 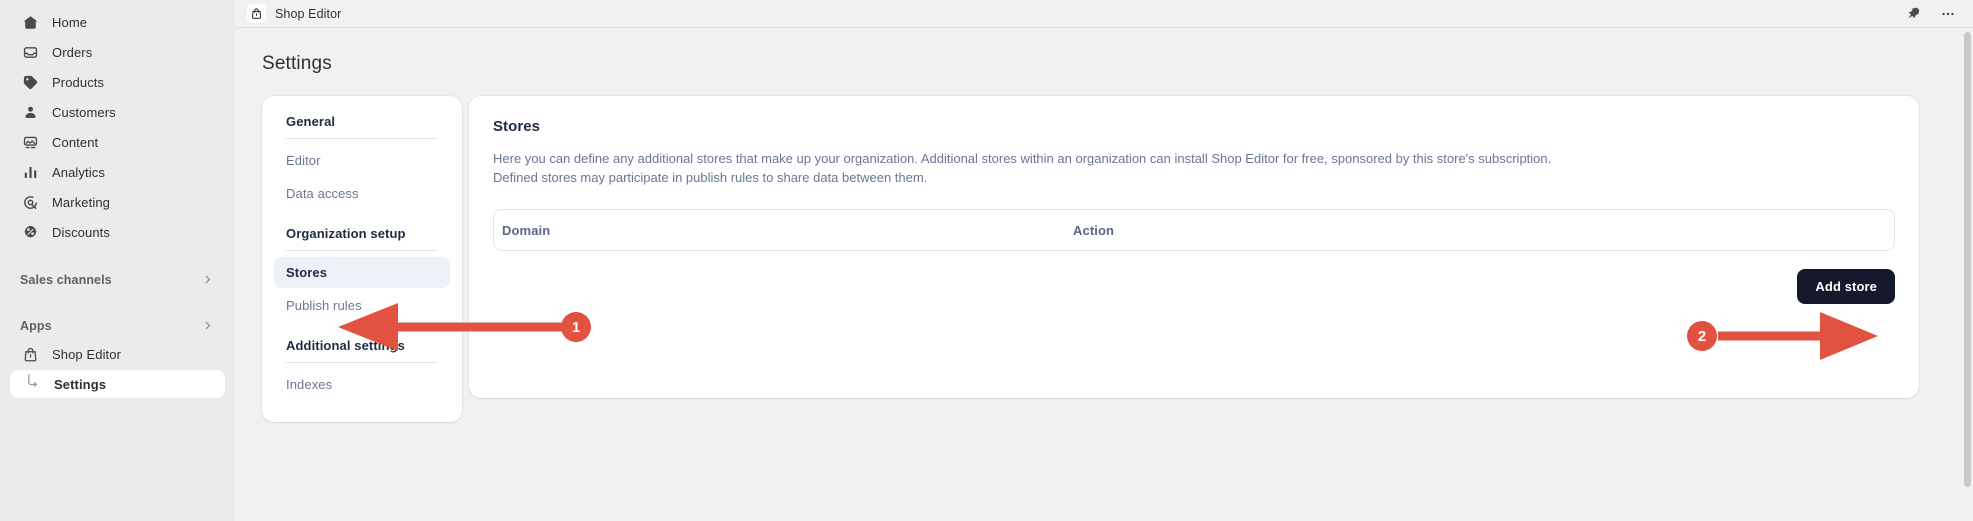 I want to click on sidebar-item-products: Products, so click(x=117, y=82).